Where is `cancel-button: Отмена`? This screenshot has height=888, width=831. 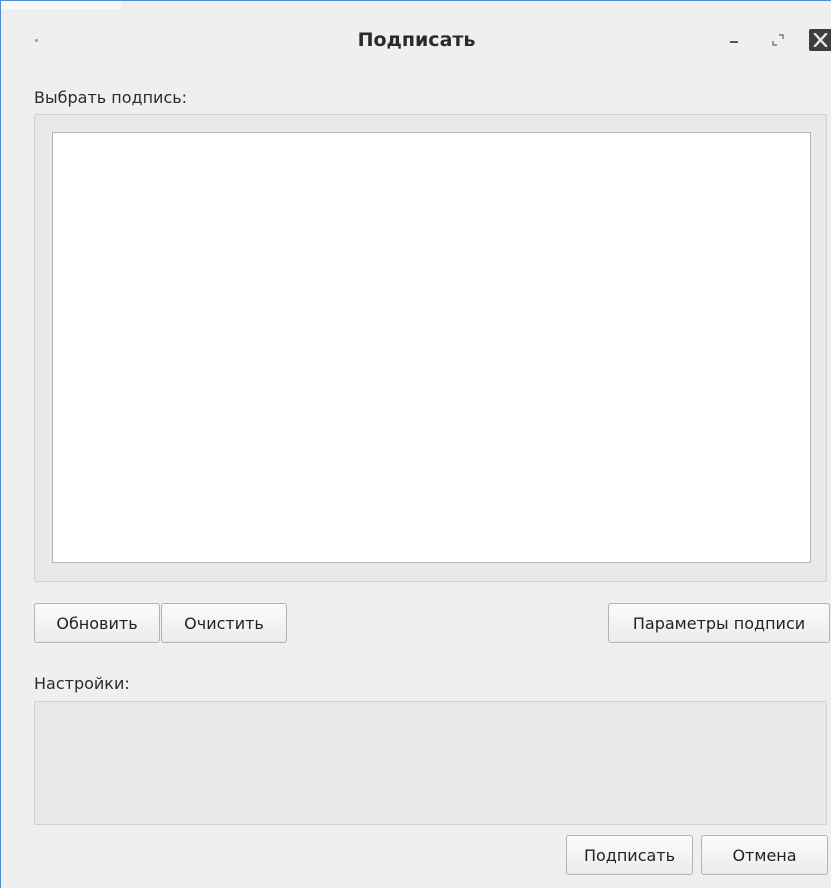
cancel-button: Отмена is located at coordinates (764, 855).